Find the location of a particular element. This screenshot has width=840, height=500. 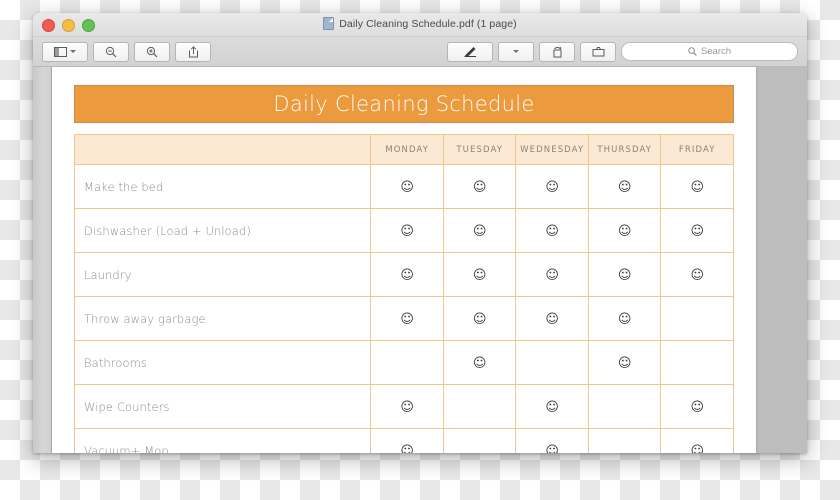

rotate-icon is located at coordinates (557, 52).